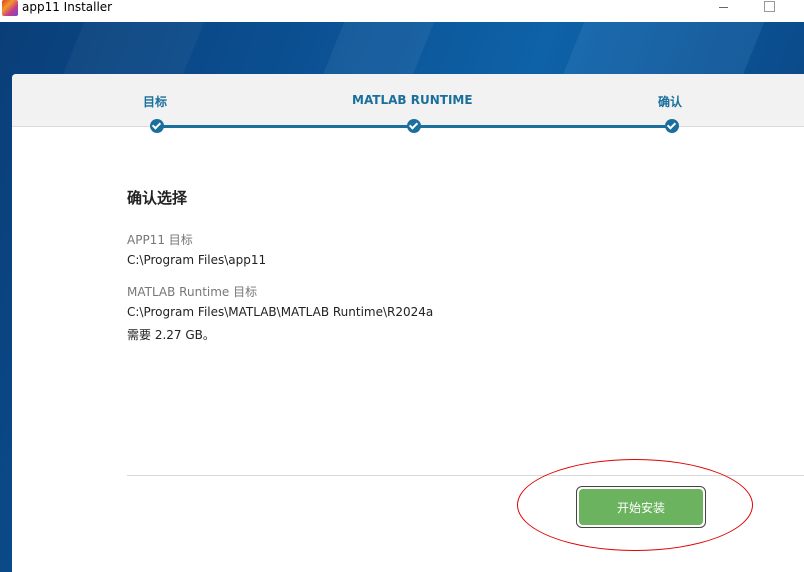 The image size is (804, 572). I want to click on disk-space-requirement: 需要 2.27 GB。, so click(171, 335).